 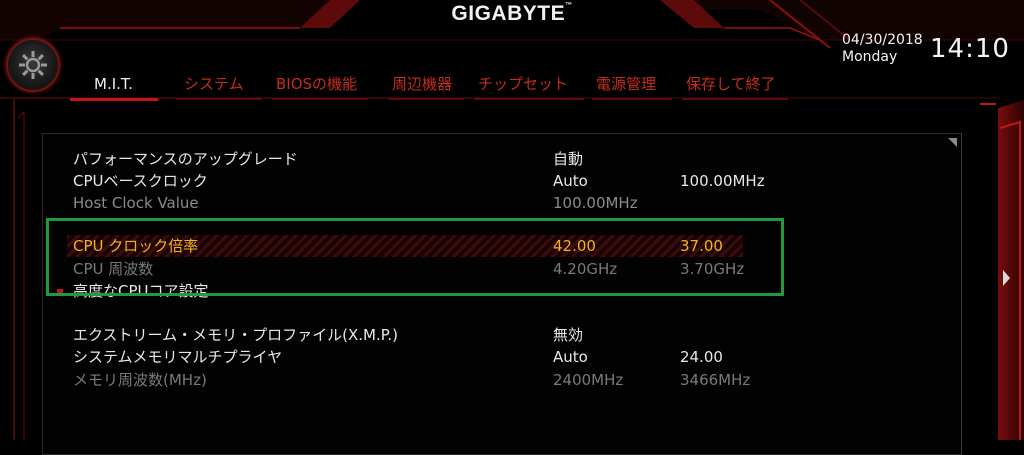 What do you see at coordinates (1010, 274) in the screenshot?
I see `right-scroll-rail` at bounding box center [1010, 274].